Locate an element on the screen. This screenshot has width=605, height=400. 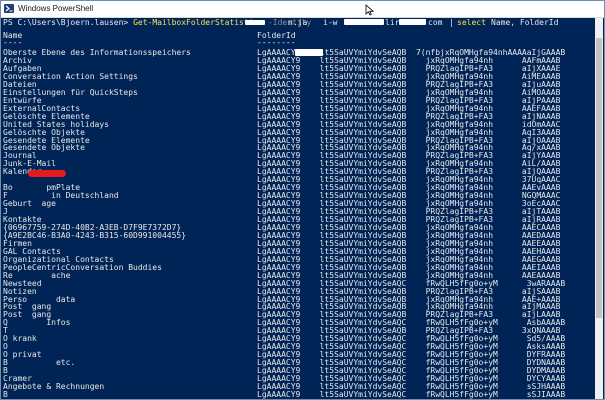
redaction-red-mark is located at coordinates (47, 173).